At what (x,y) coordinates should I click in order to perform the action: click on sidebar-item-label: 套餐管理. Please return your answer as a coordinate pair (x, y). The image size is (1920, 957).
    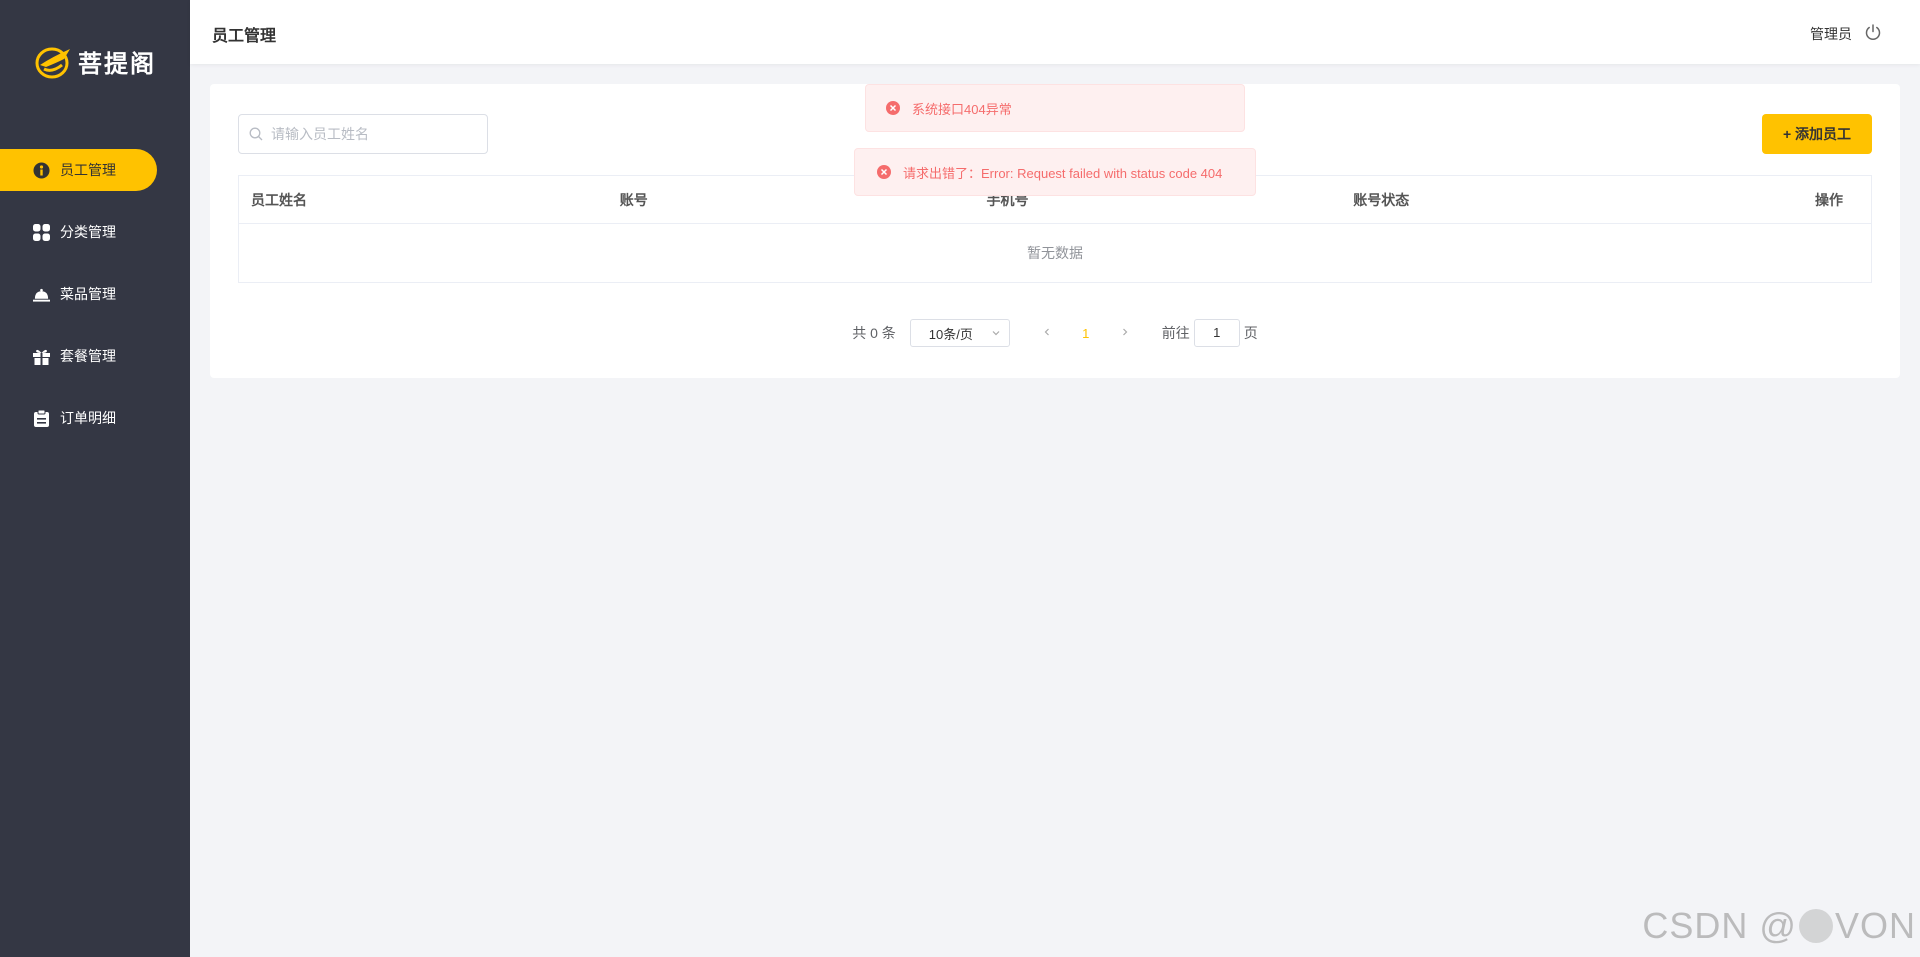
    Looking at the image, I should click on (88, 356).